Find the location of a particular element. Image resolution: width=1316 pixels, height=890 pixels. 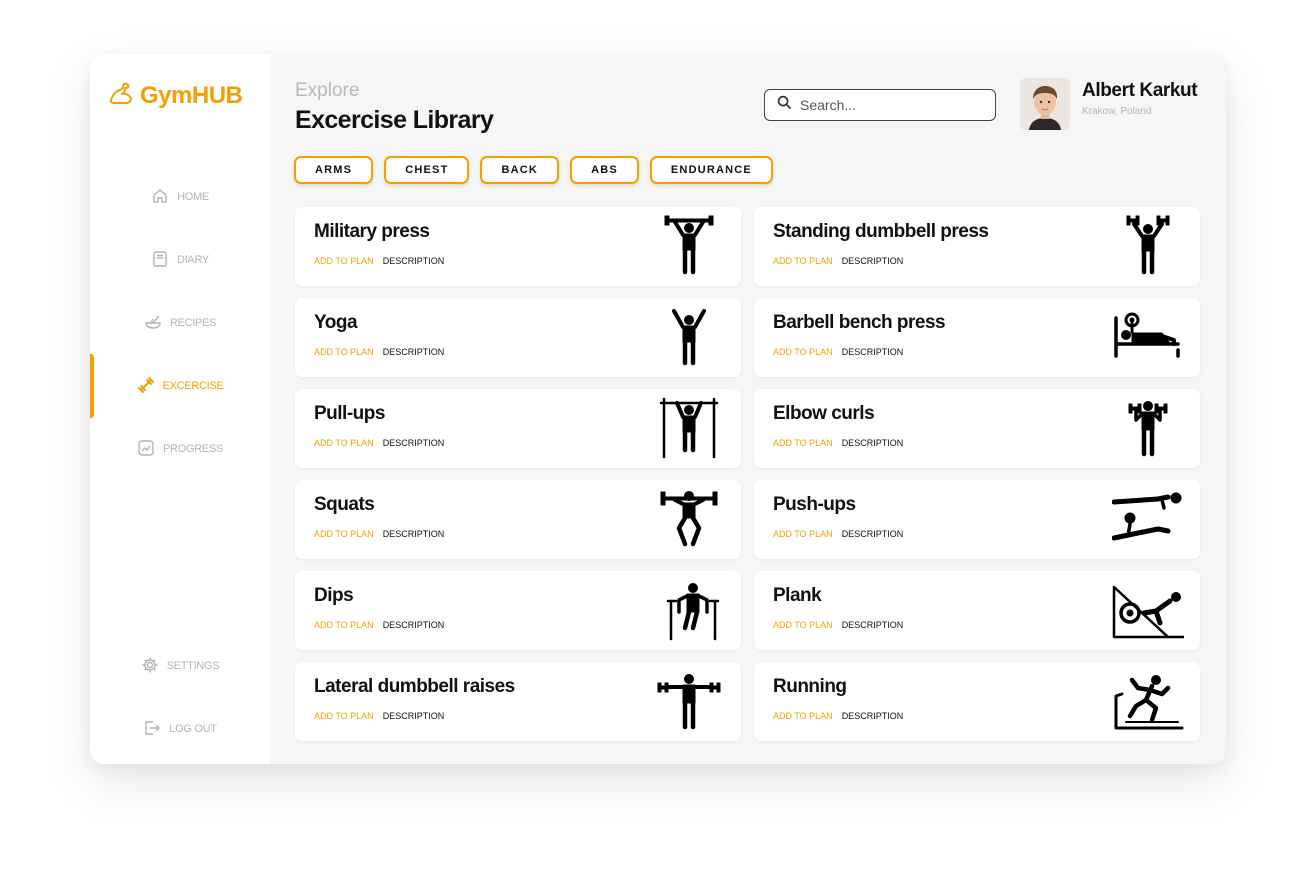

bench-press-icon is located at coordinates (1148, 337).